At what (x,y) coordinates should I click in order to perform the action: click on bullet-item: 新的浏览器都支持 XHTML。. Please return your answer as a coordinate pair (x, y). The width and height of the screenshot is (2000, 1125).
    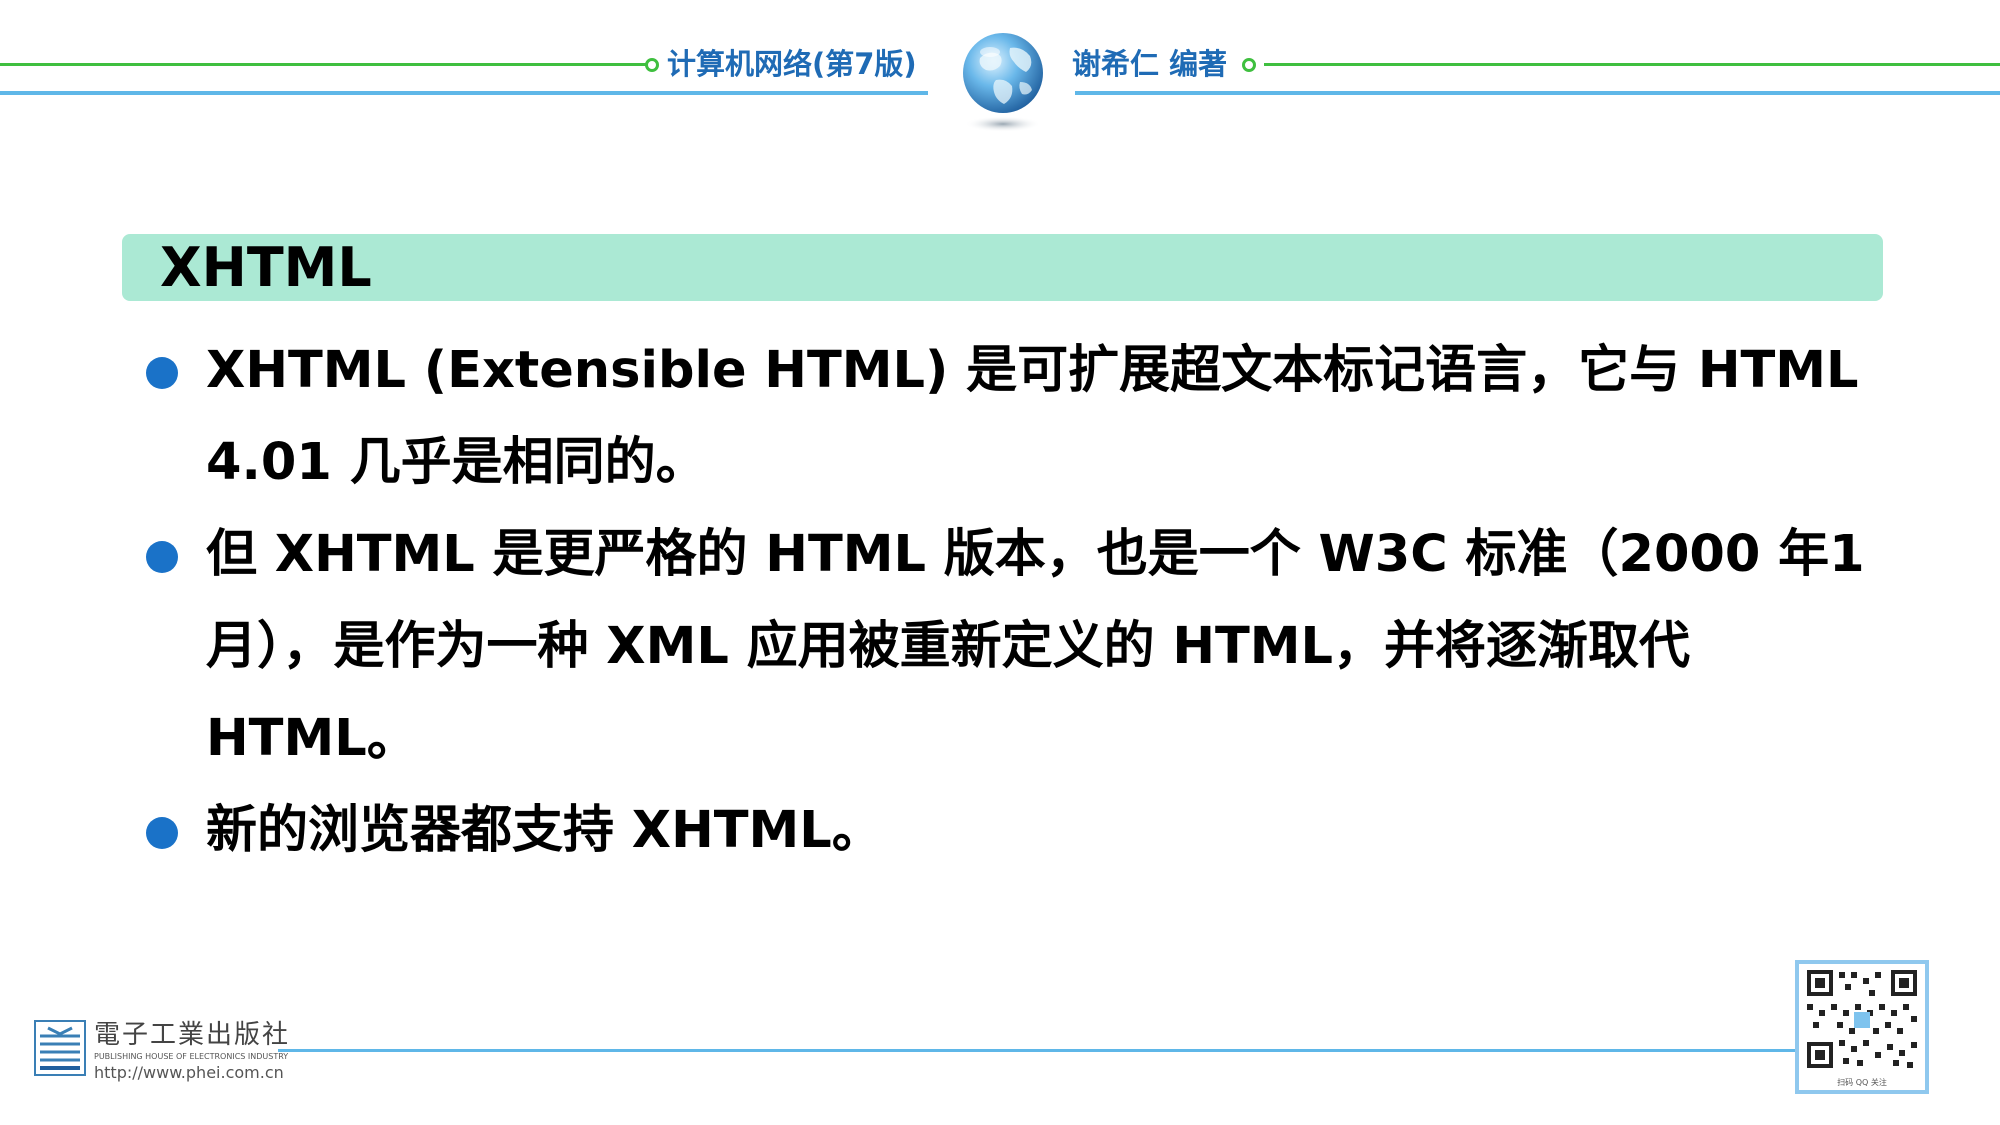
    Looking at the image, I should click on (1016, 831).